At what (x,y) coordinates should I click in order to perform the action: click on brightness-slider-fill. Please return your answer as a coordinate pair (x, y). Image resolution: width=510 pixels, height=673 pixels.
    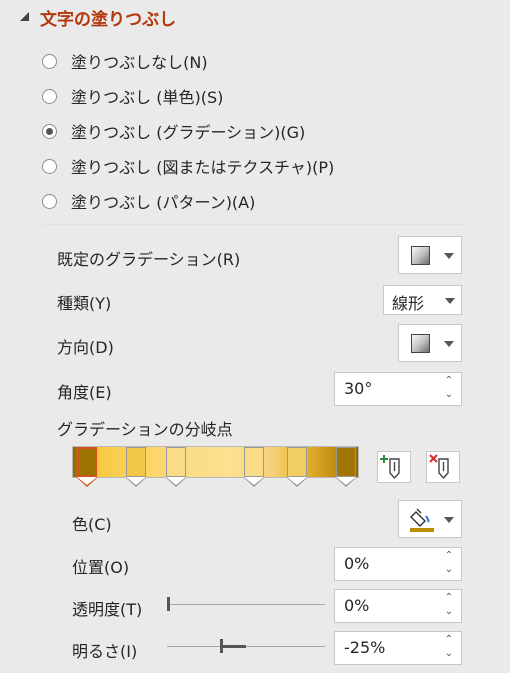
    Looking at the image, I should click on (233, 646).